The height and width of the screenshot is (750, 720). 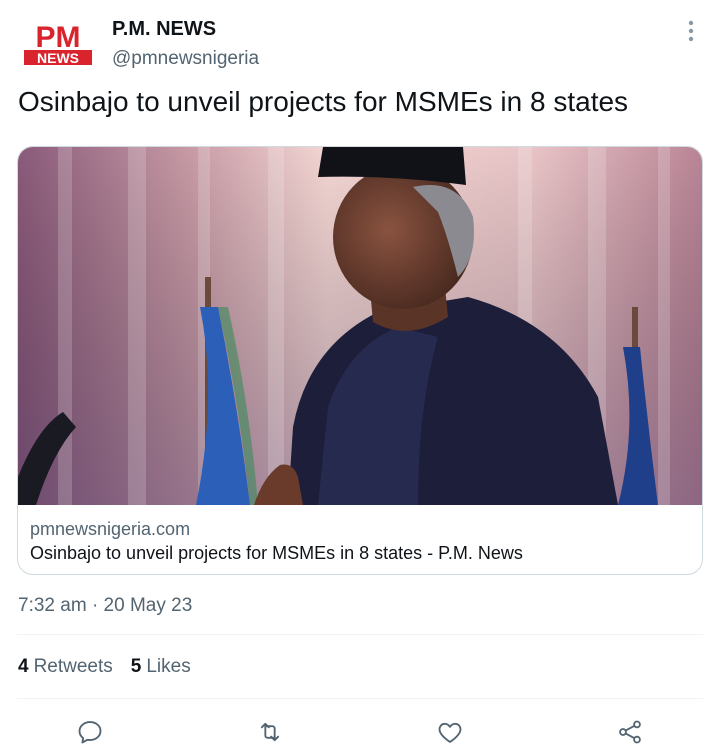 I want to click on tweet-timestamp: 7:32 am · 20 May 23, so click(x=105, y=606).